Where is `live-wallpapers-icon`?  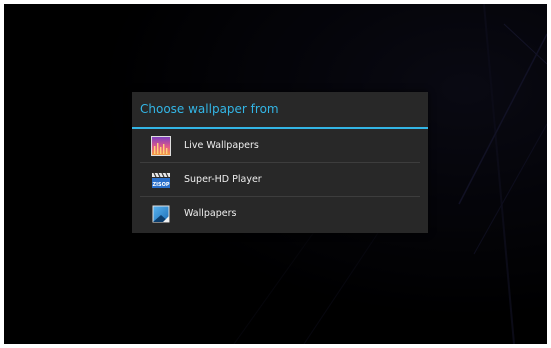 live-wallpapers-icon is located at coordinates (161, 146).